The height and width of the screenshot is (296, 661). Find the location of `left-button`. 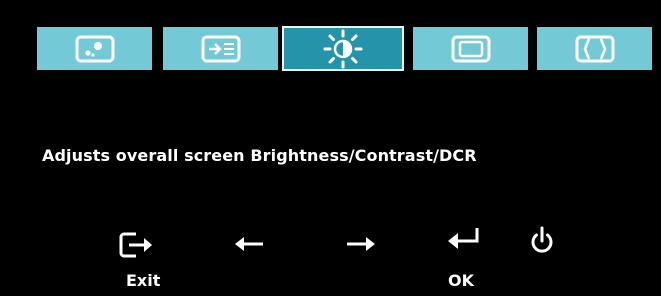

left-button is located at coordinates (250, 244).